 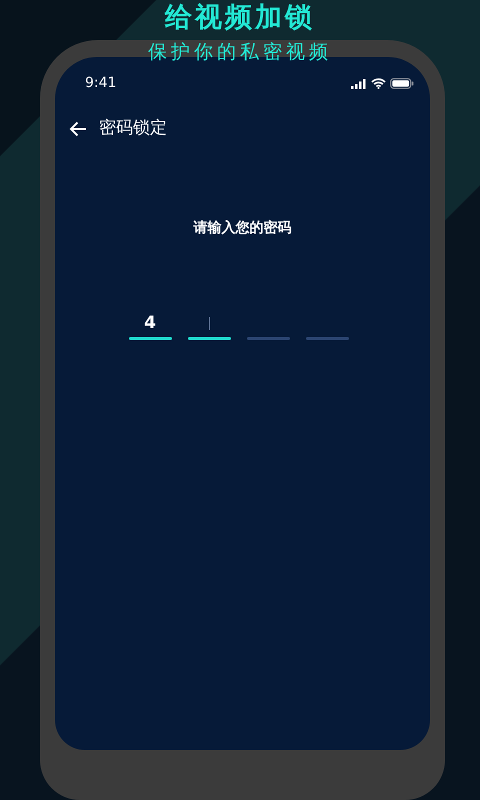 What do you see at coordinates (133, 128) in the screenshot?
I see `page-title: 密码锁定` at bounding box center [133, 128].